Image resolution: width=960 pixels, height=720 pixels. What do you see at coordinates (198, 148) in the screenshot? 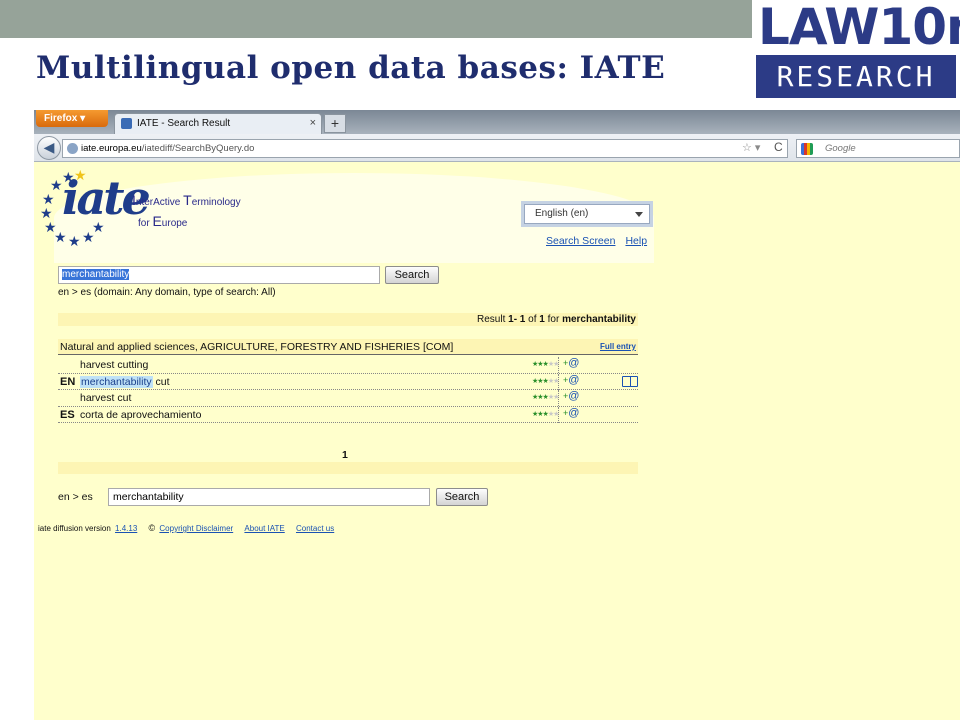
I see `url-path: /iatediff/SearchByQuery.do` at bounding box center [198, 148].